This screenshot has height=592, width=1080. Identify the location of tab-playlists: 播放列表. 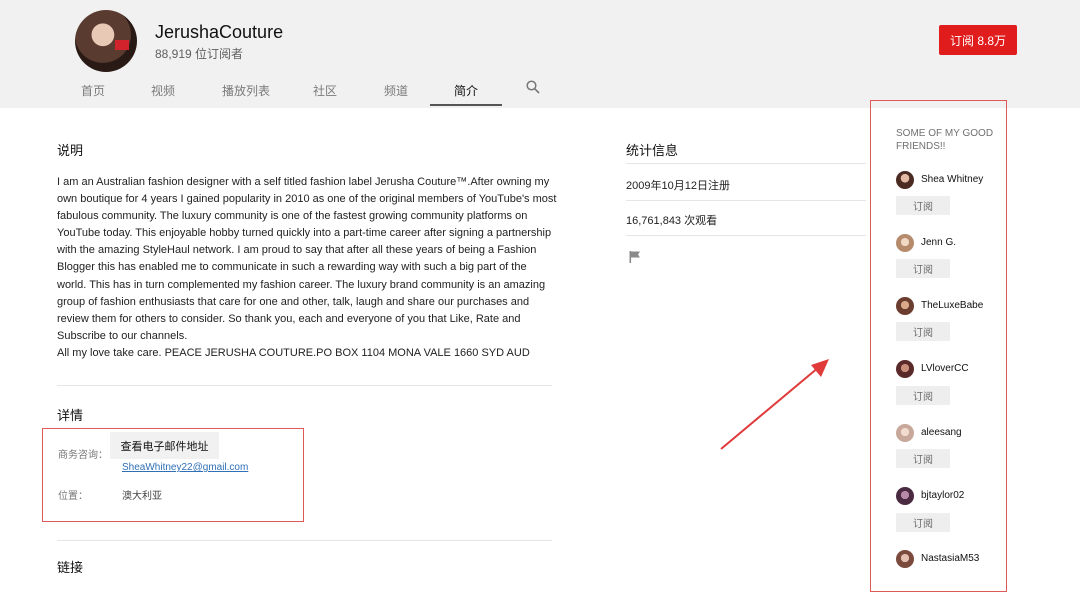
(246, 90).